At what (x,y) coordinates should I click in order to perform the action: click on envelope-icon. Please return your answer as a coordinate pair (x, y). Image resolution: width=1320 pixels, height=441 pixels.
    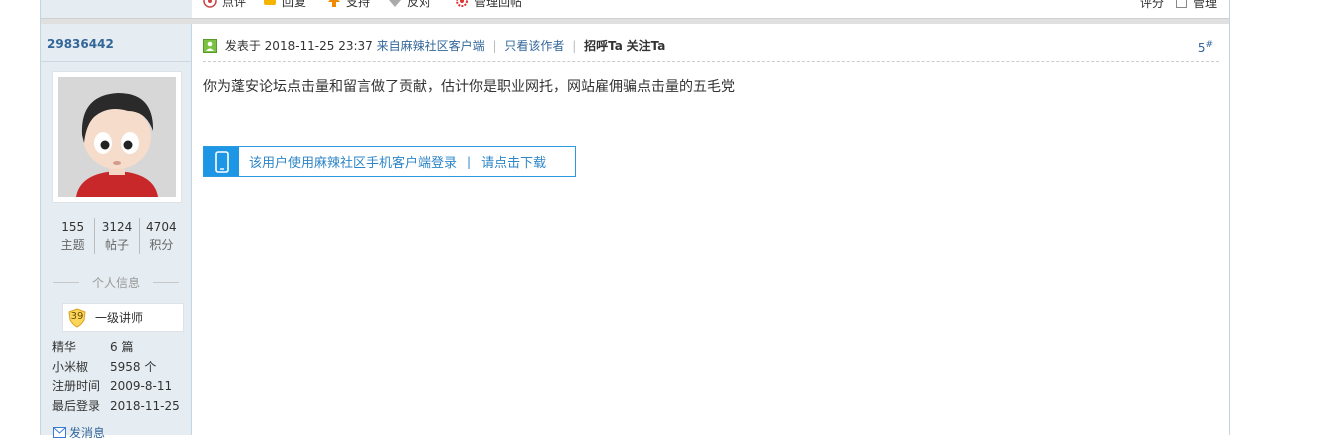
    Looking at the image, I should click on (59, 432).